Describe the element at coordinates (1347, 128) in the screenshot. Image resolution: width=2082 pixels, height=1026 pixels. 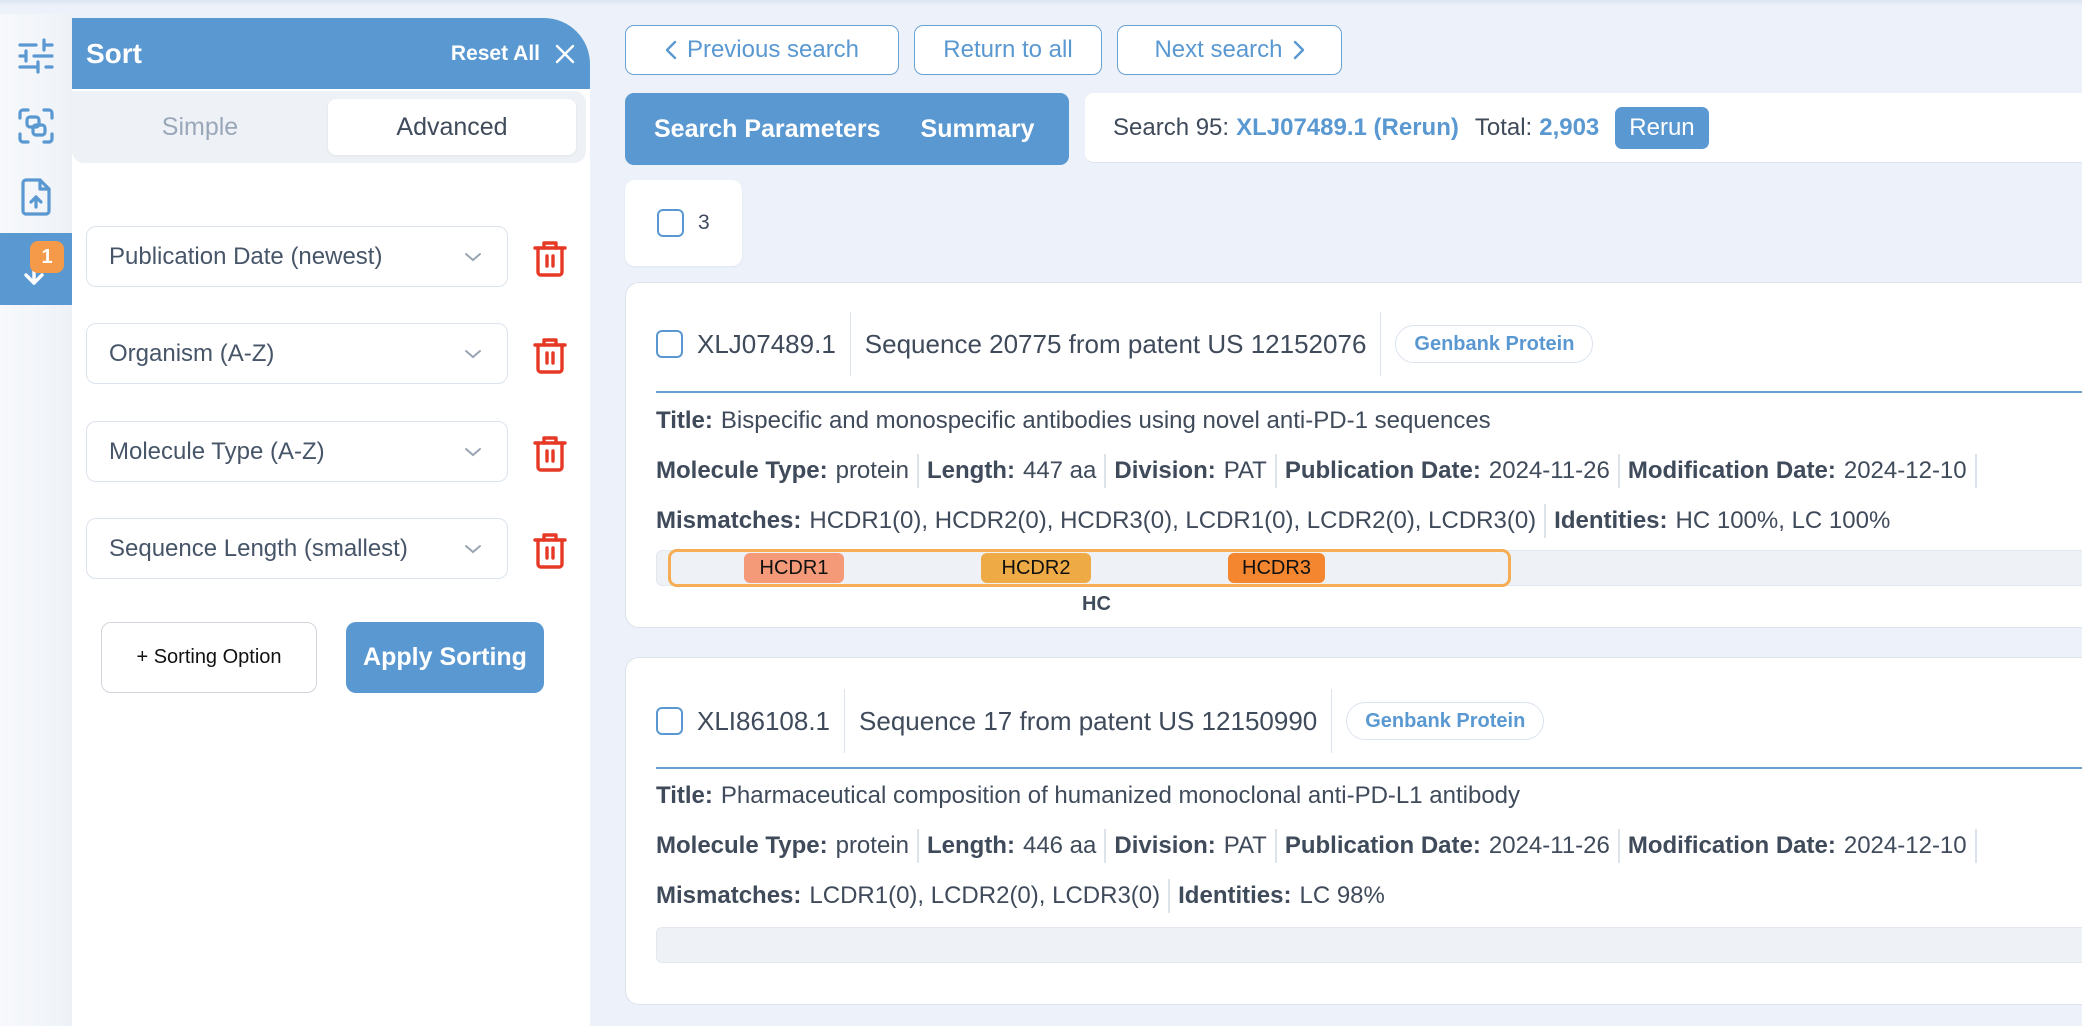
I see `search-query-link: XLJ07489.1 (Rerun)` at that location.